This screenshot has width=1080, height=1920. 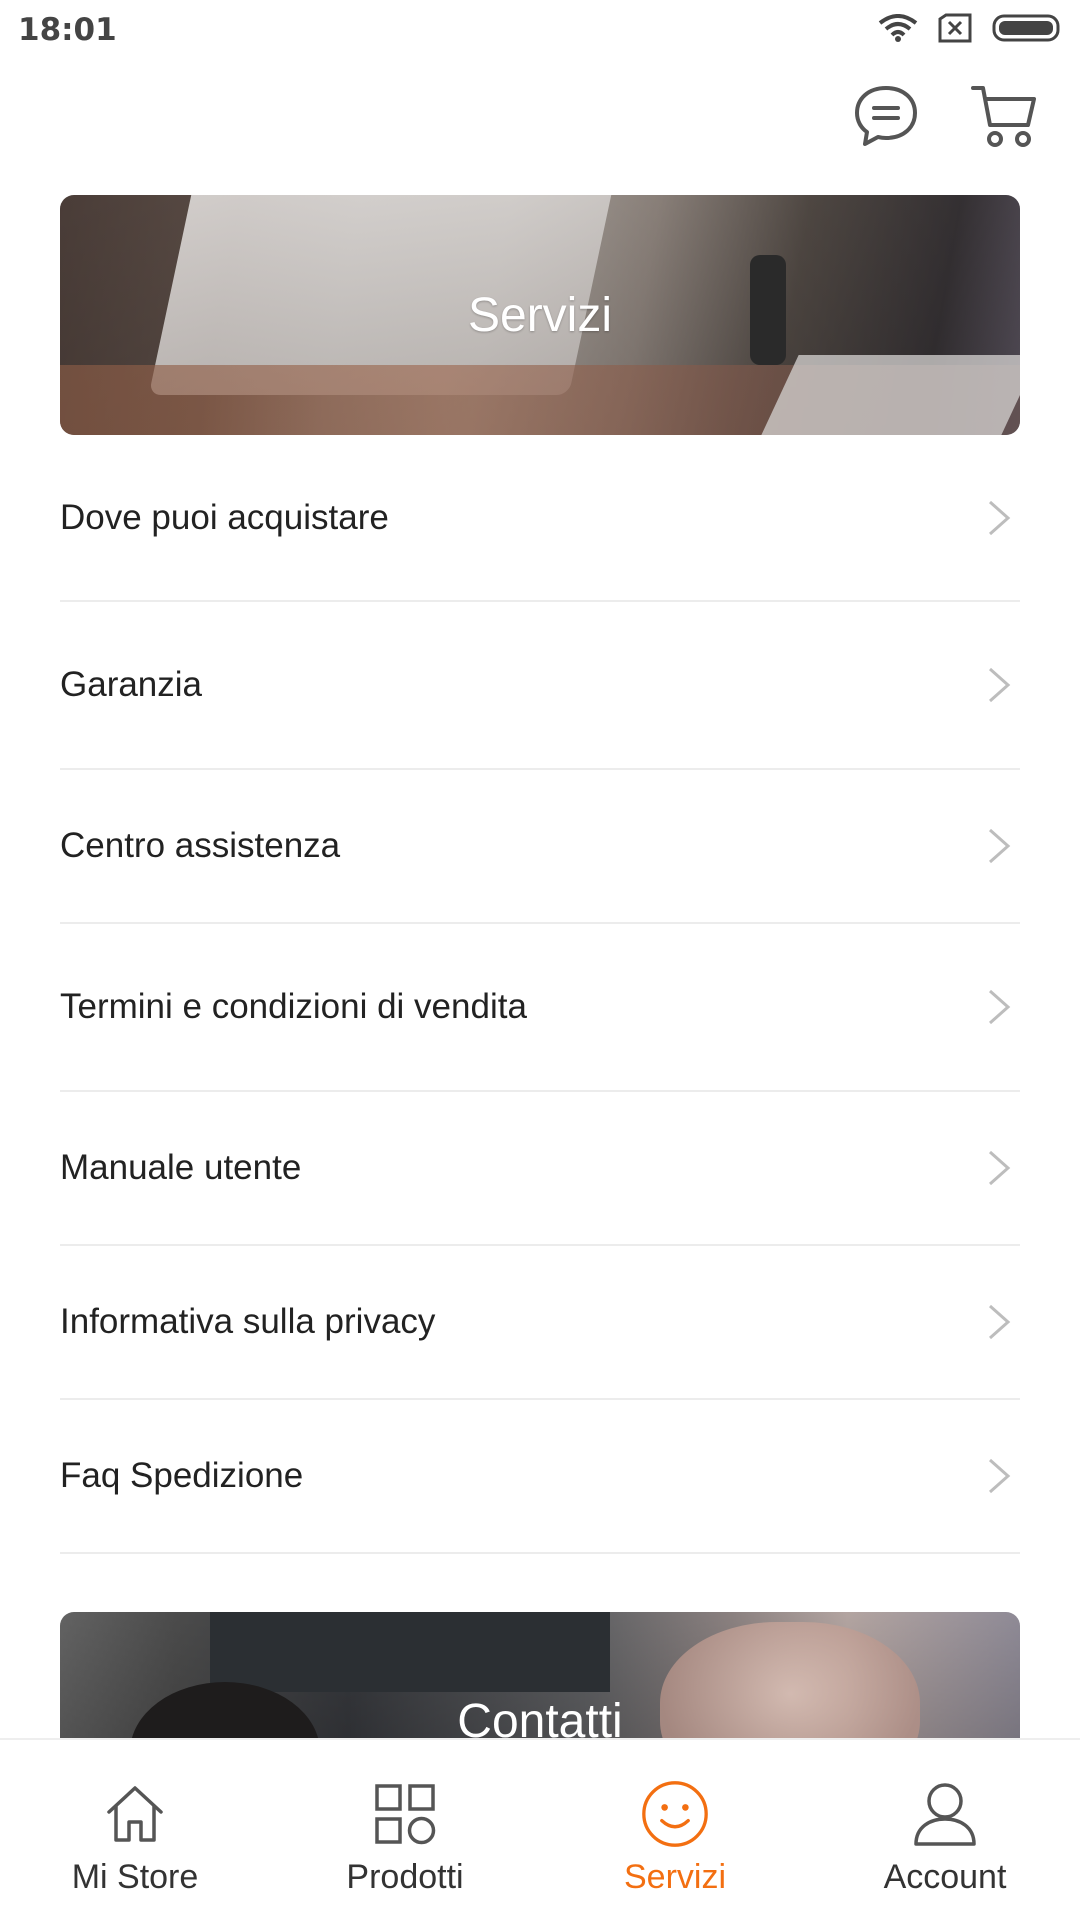 What do you see at coordinates (540, 1477) in the screenshot?
I see `menu-item-shipping-faq: Faq Spedizione` at bounding box center [540, 1477].